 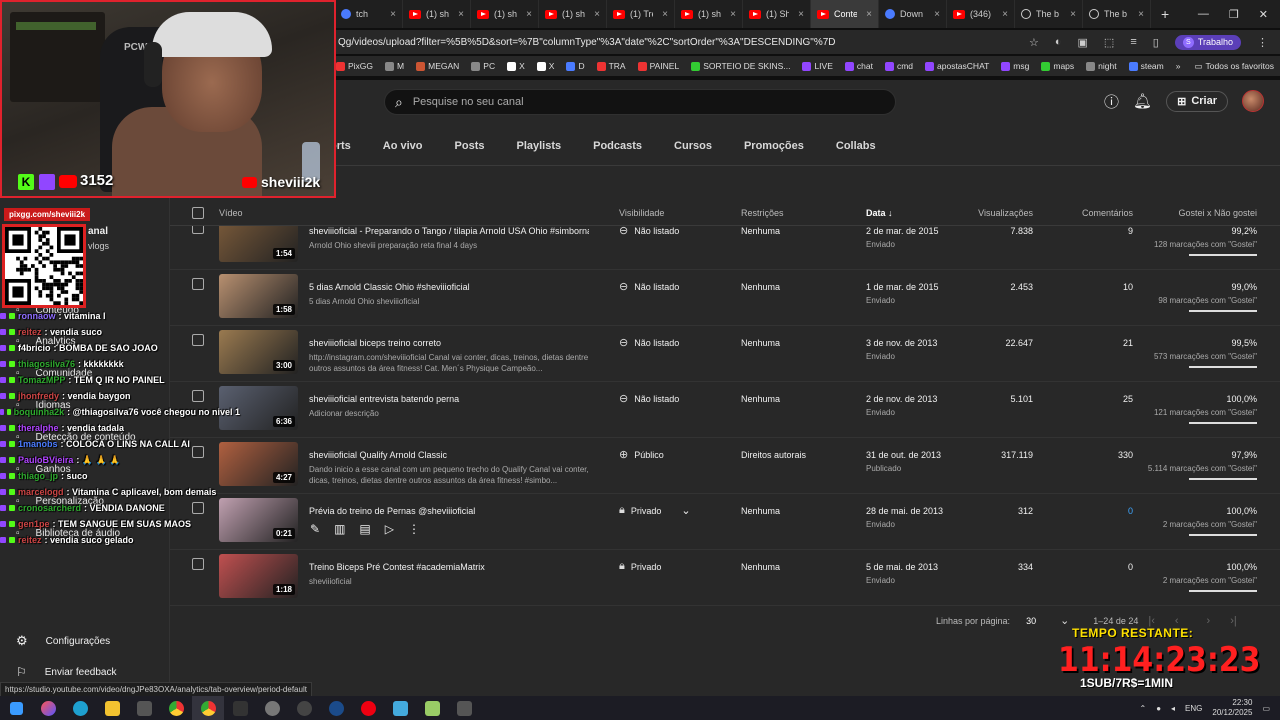 What do you see at coordinates (80, 708) in the screenshot?
I see `edge-icon` at bounding box center [80, 708].